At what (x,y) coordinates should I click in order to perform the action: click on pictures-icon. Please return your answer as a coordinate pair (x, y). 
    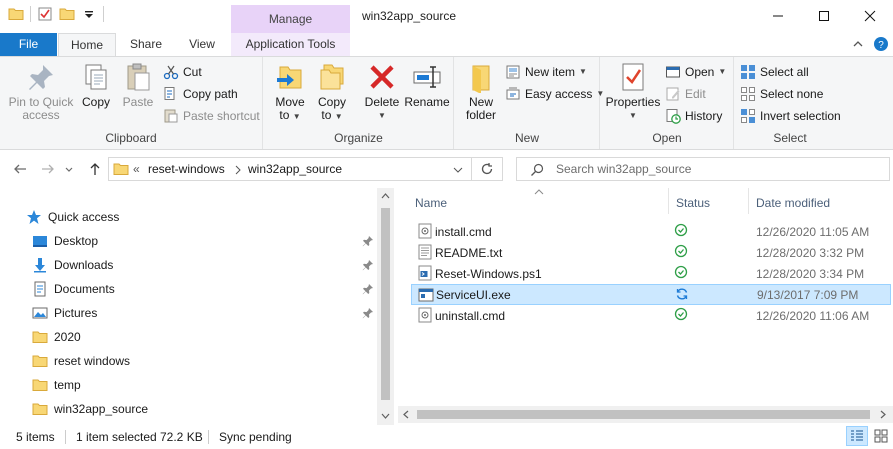
    Looking at the image, I should click on (40, 313).